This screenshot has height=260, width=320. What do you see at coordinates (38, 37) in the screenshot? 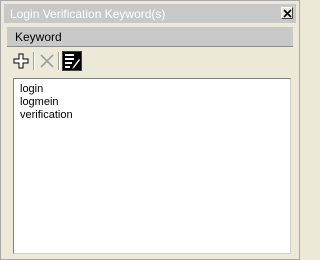
I see `keyword-header-label: Keyword` at bounding box center [38, 37].